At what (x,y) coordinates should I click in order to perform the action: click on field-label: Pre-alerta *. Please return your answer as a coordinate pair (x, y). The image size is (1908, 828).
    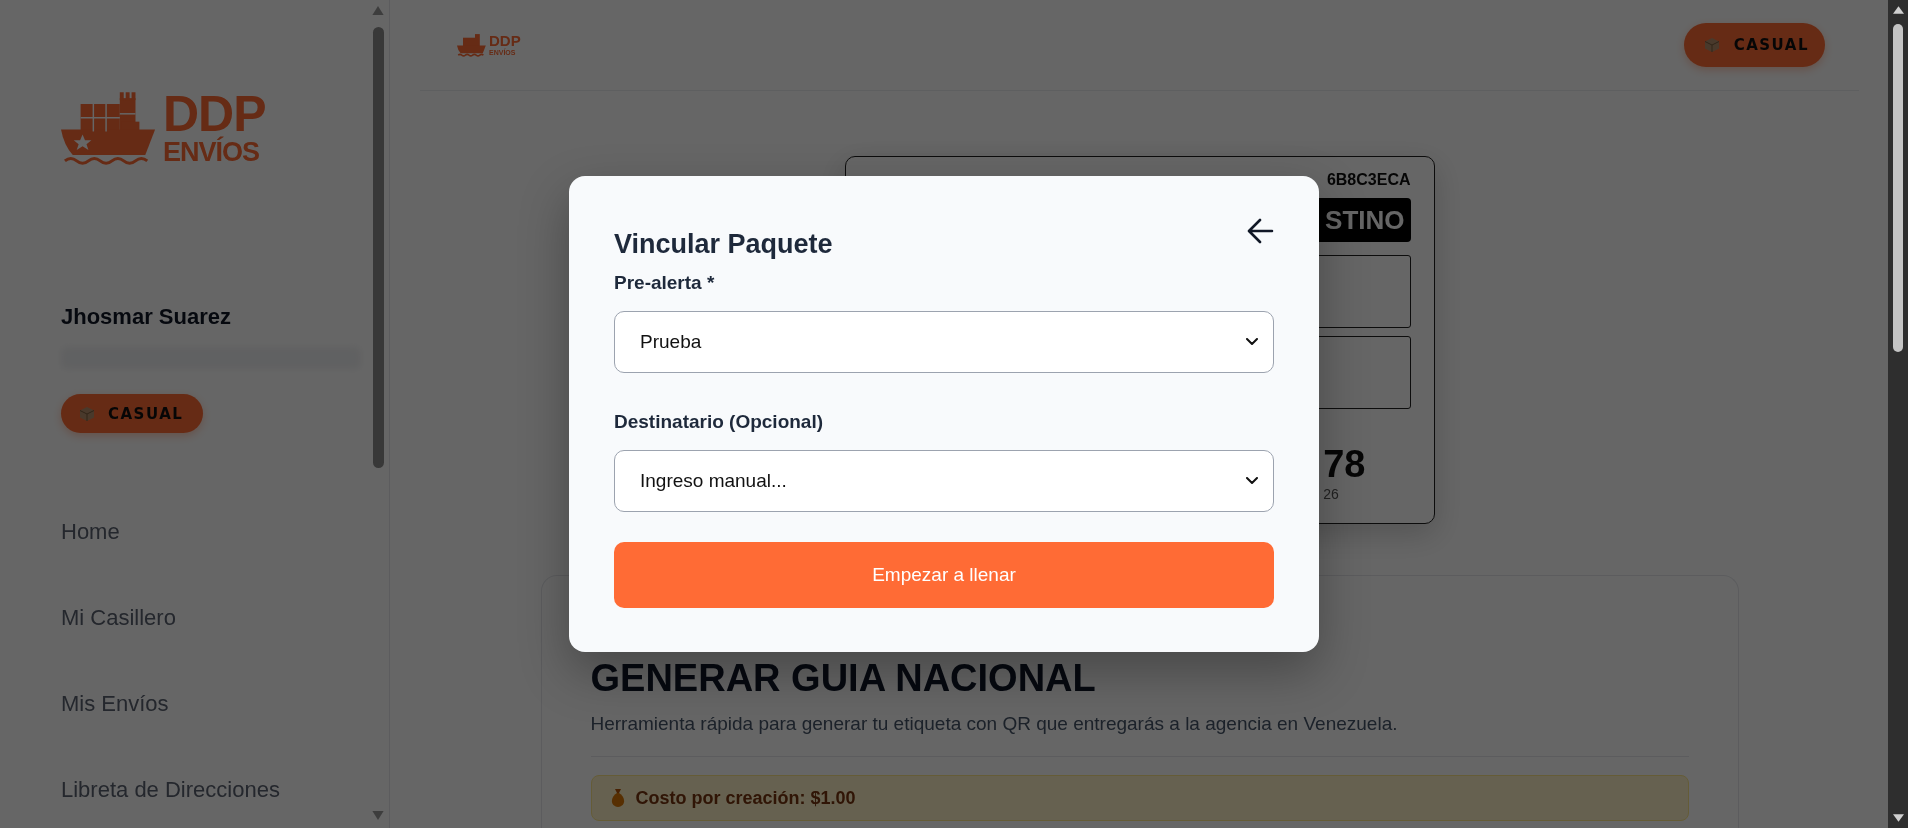
    Looking at the image, I should click on (664, 283).